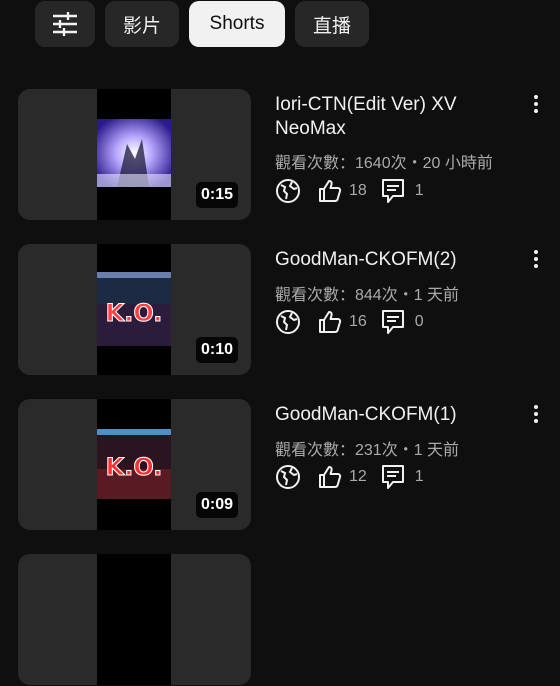 The image size is (560, 686). I want to click on chip-live: 直播, so click(332, 24).